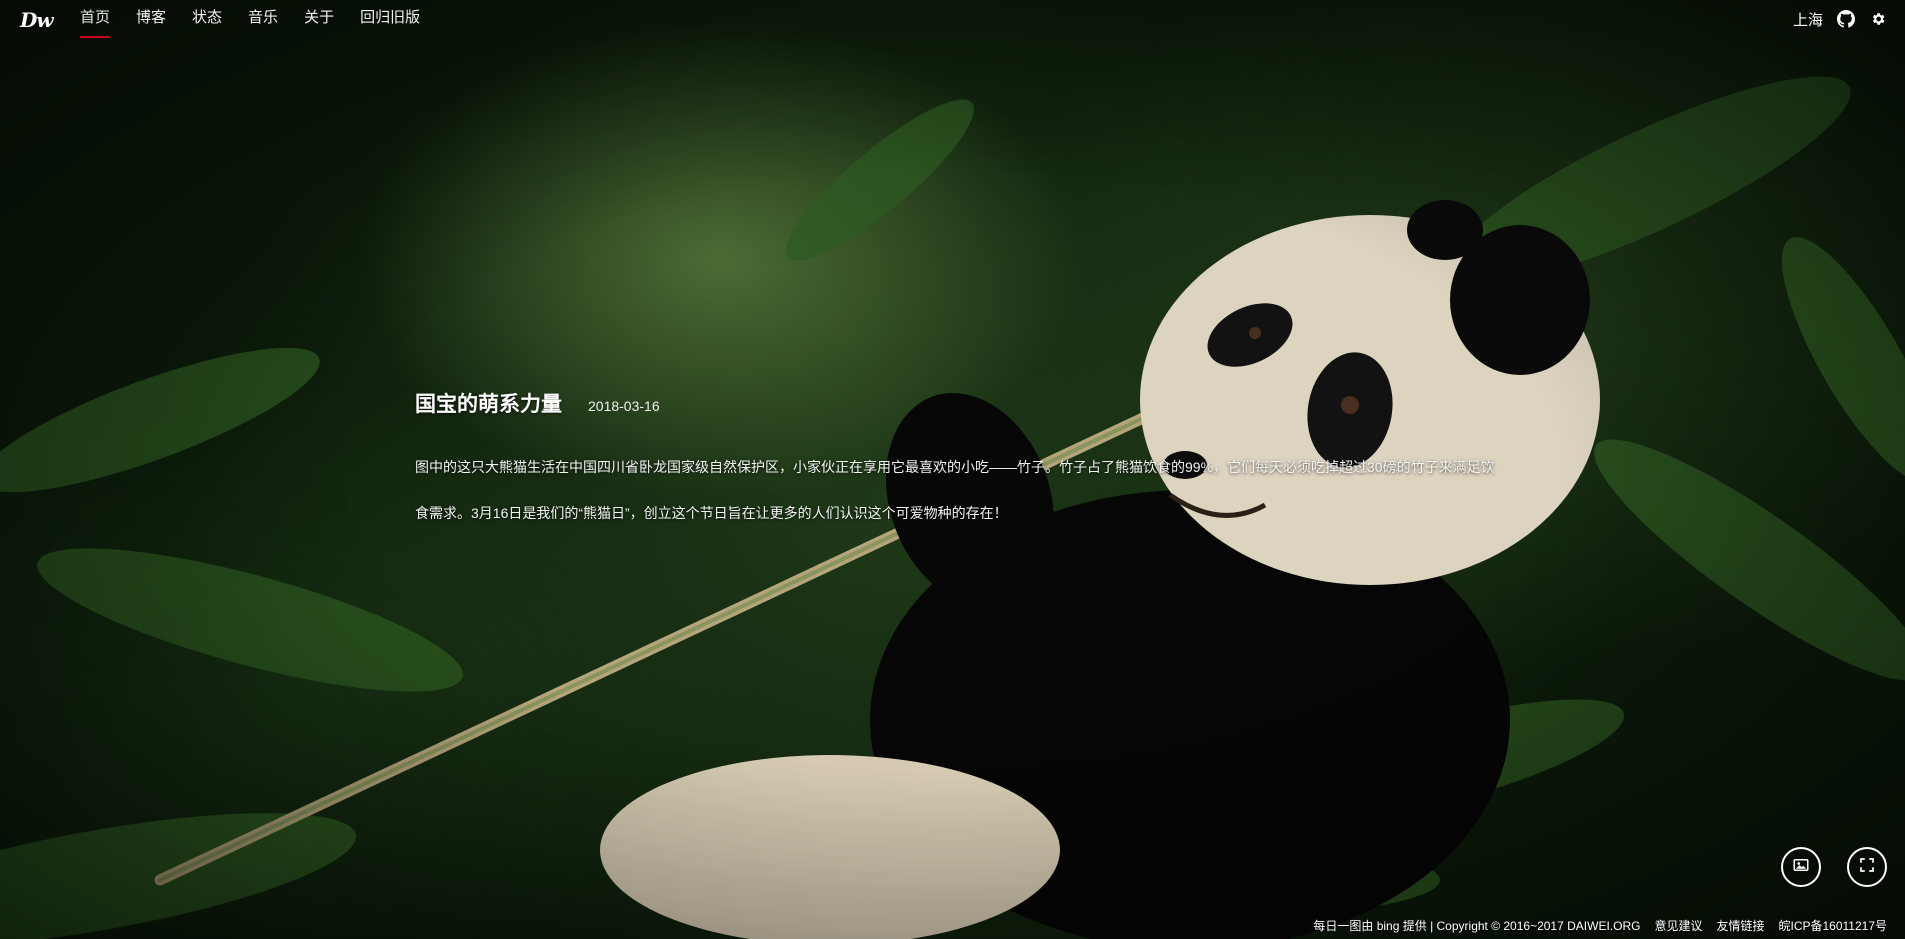 The width and height of the screenshot is (1905, 939). What do you see at coordinates (1678, 925) in the screenshot?
I see `feedback-link: 意见建议` at bounding box center [1678, 925].